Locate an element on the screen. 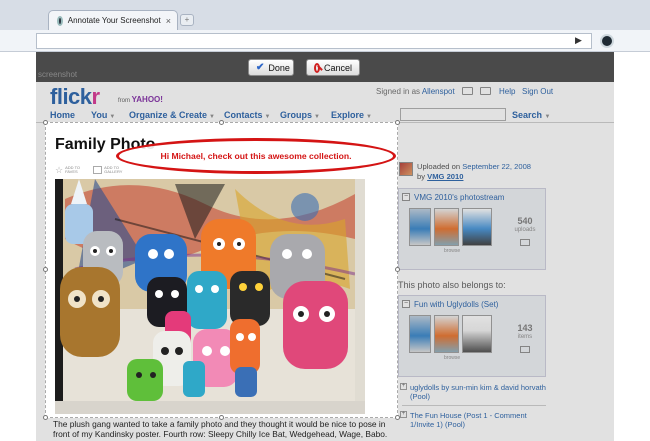 The height and width of the screenshot is (441, 650). add-gallery-label: ADD TO GALLERY is located at coordinates (113, 169).